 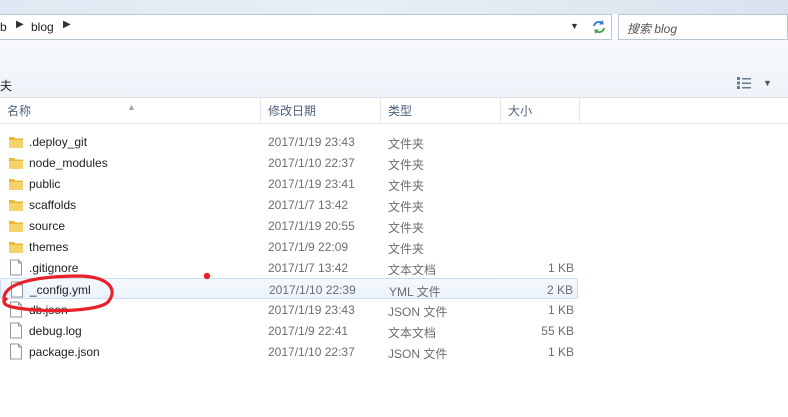 What do you see at coordinates (54, 268) in the screenshot?
I see `file-name: .gitignore` at bounding box center [54, 268].